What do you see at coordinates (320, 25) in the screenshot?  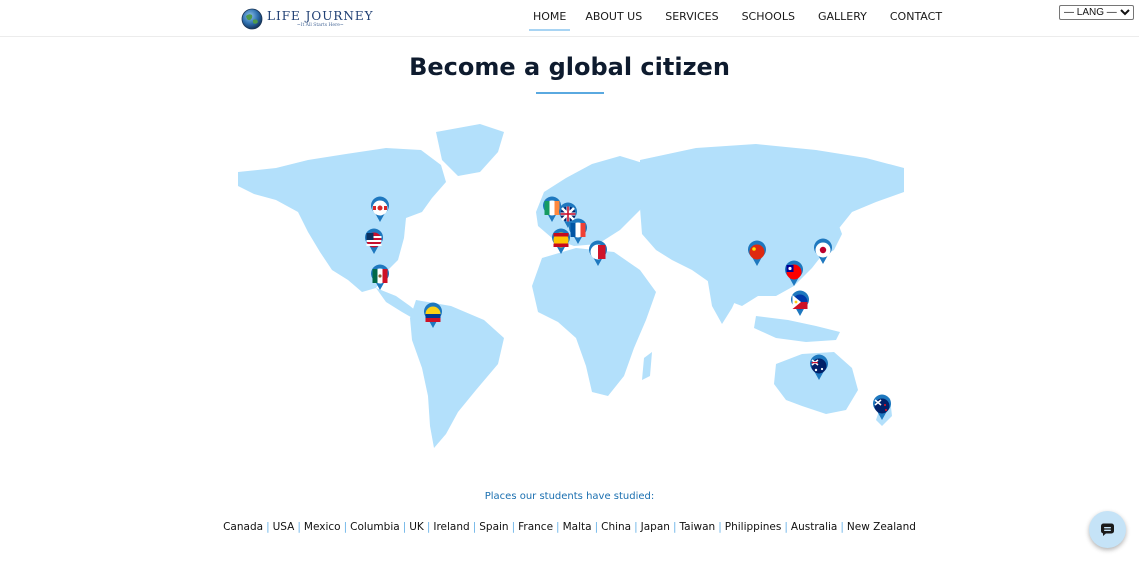 I see `logo-tagline: ~It All Starts Here~` at bounding box center [320, 25].